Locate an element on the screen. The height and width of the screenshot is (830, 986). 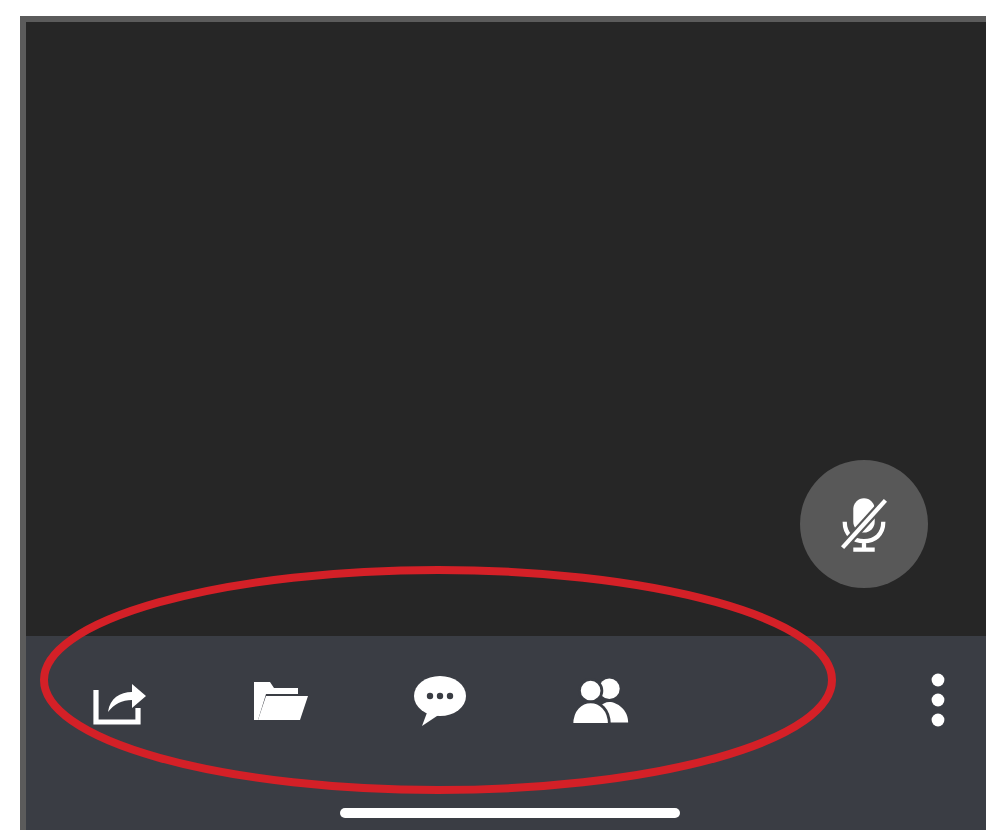
more-icon is located at coordinates (938, 700).